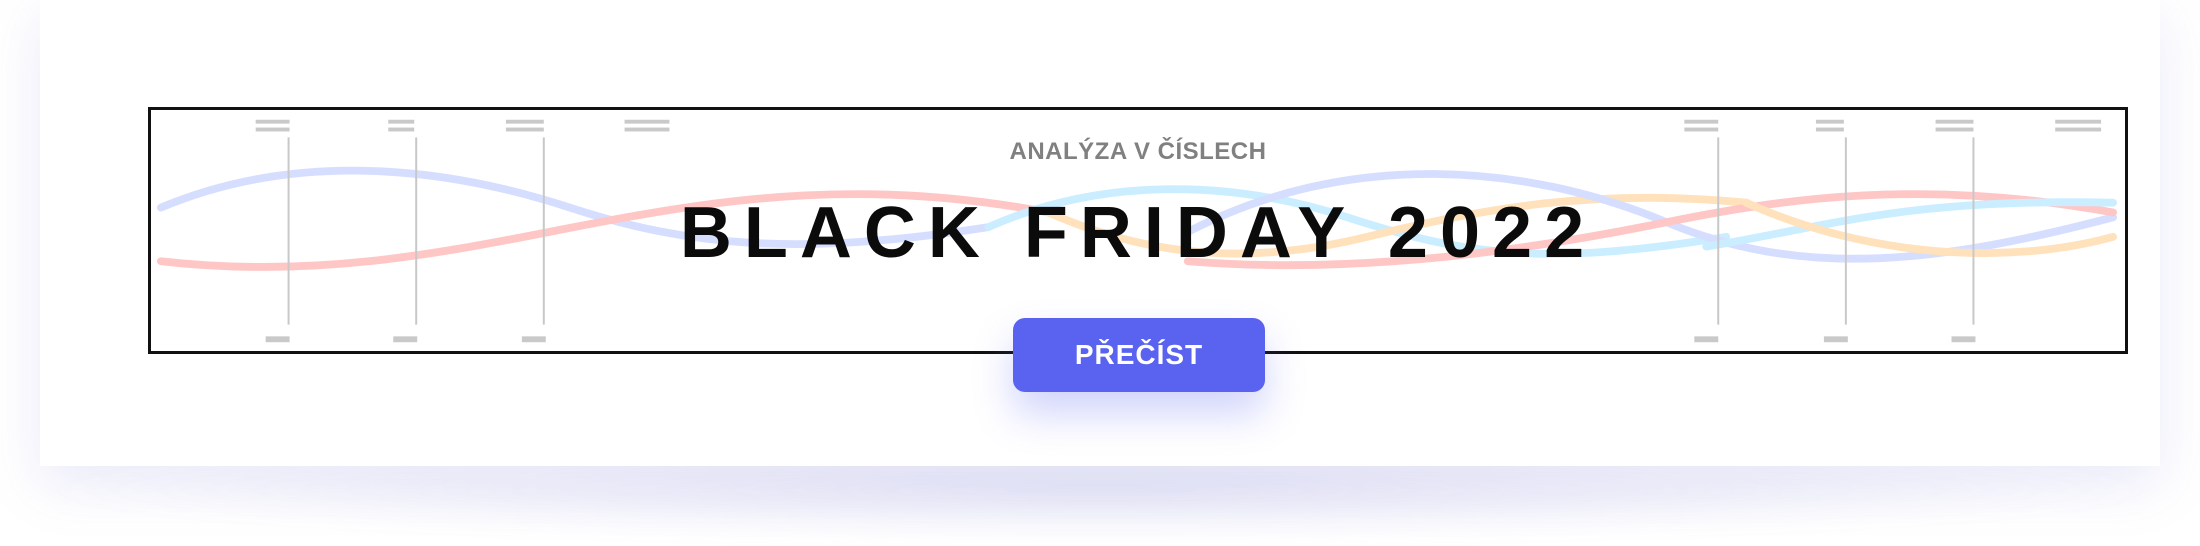 This screenshot has width=2200, height=546. I want to click on top-tick-left-3b, so click(524, 129).